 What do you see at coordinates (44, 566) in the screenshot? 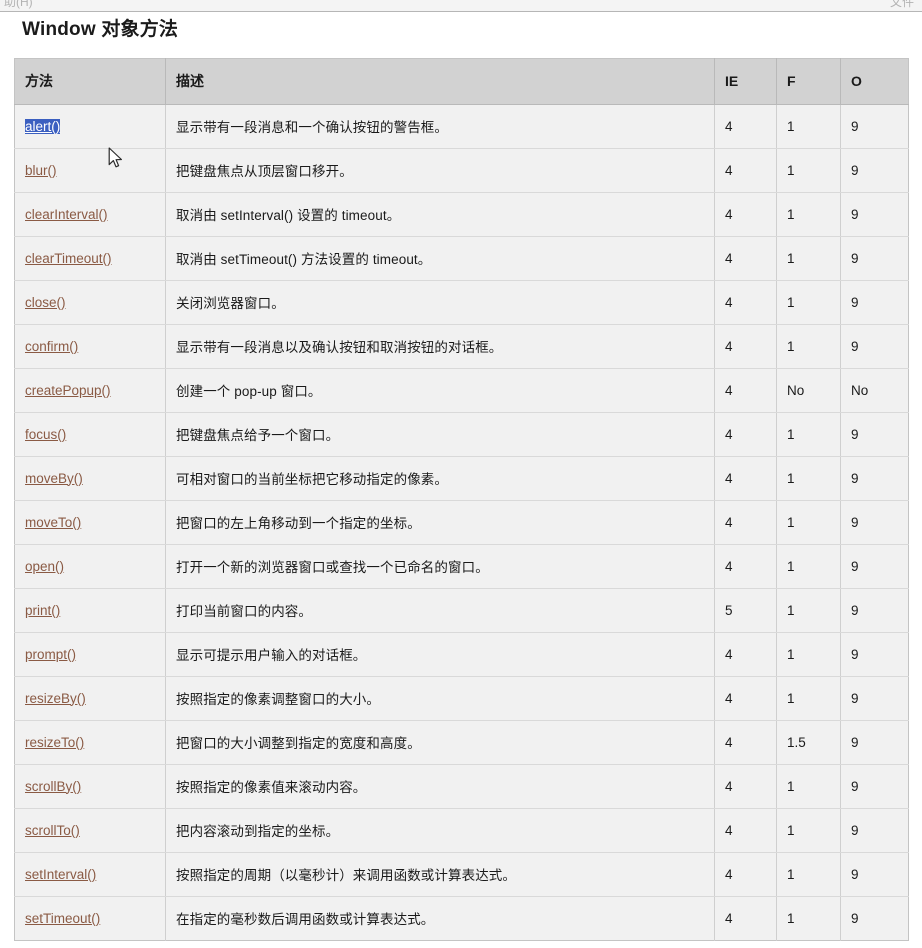
I see `method-link-open: open()` at bounding box center [44, 566].